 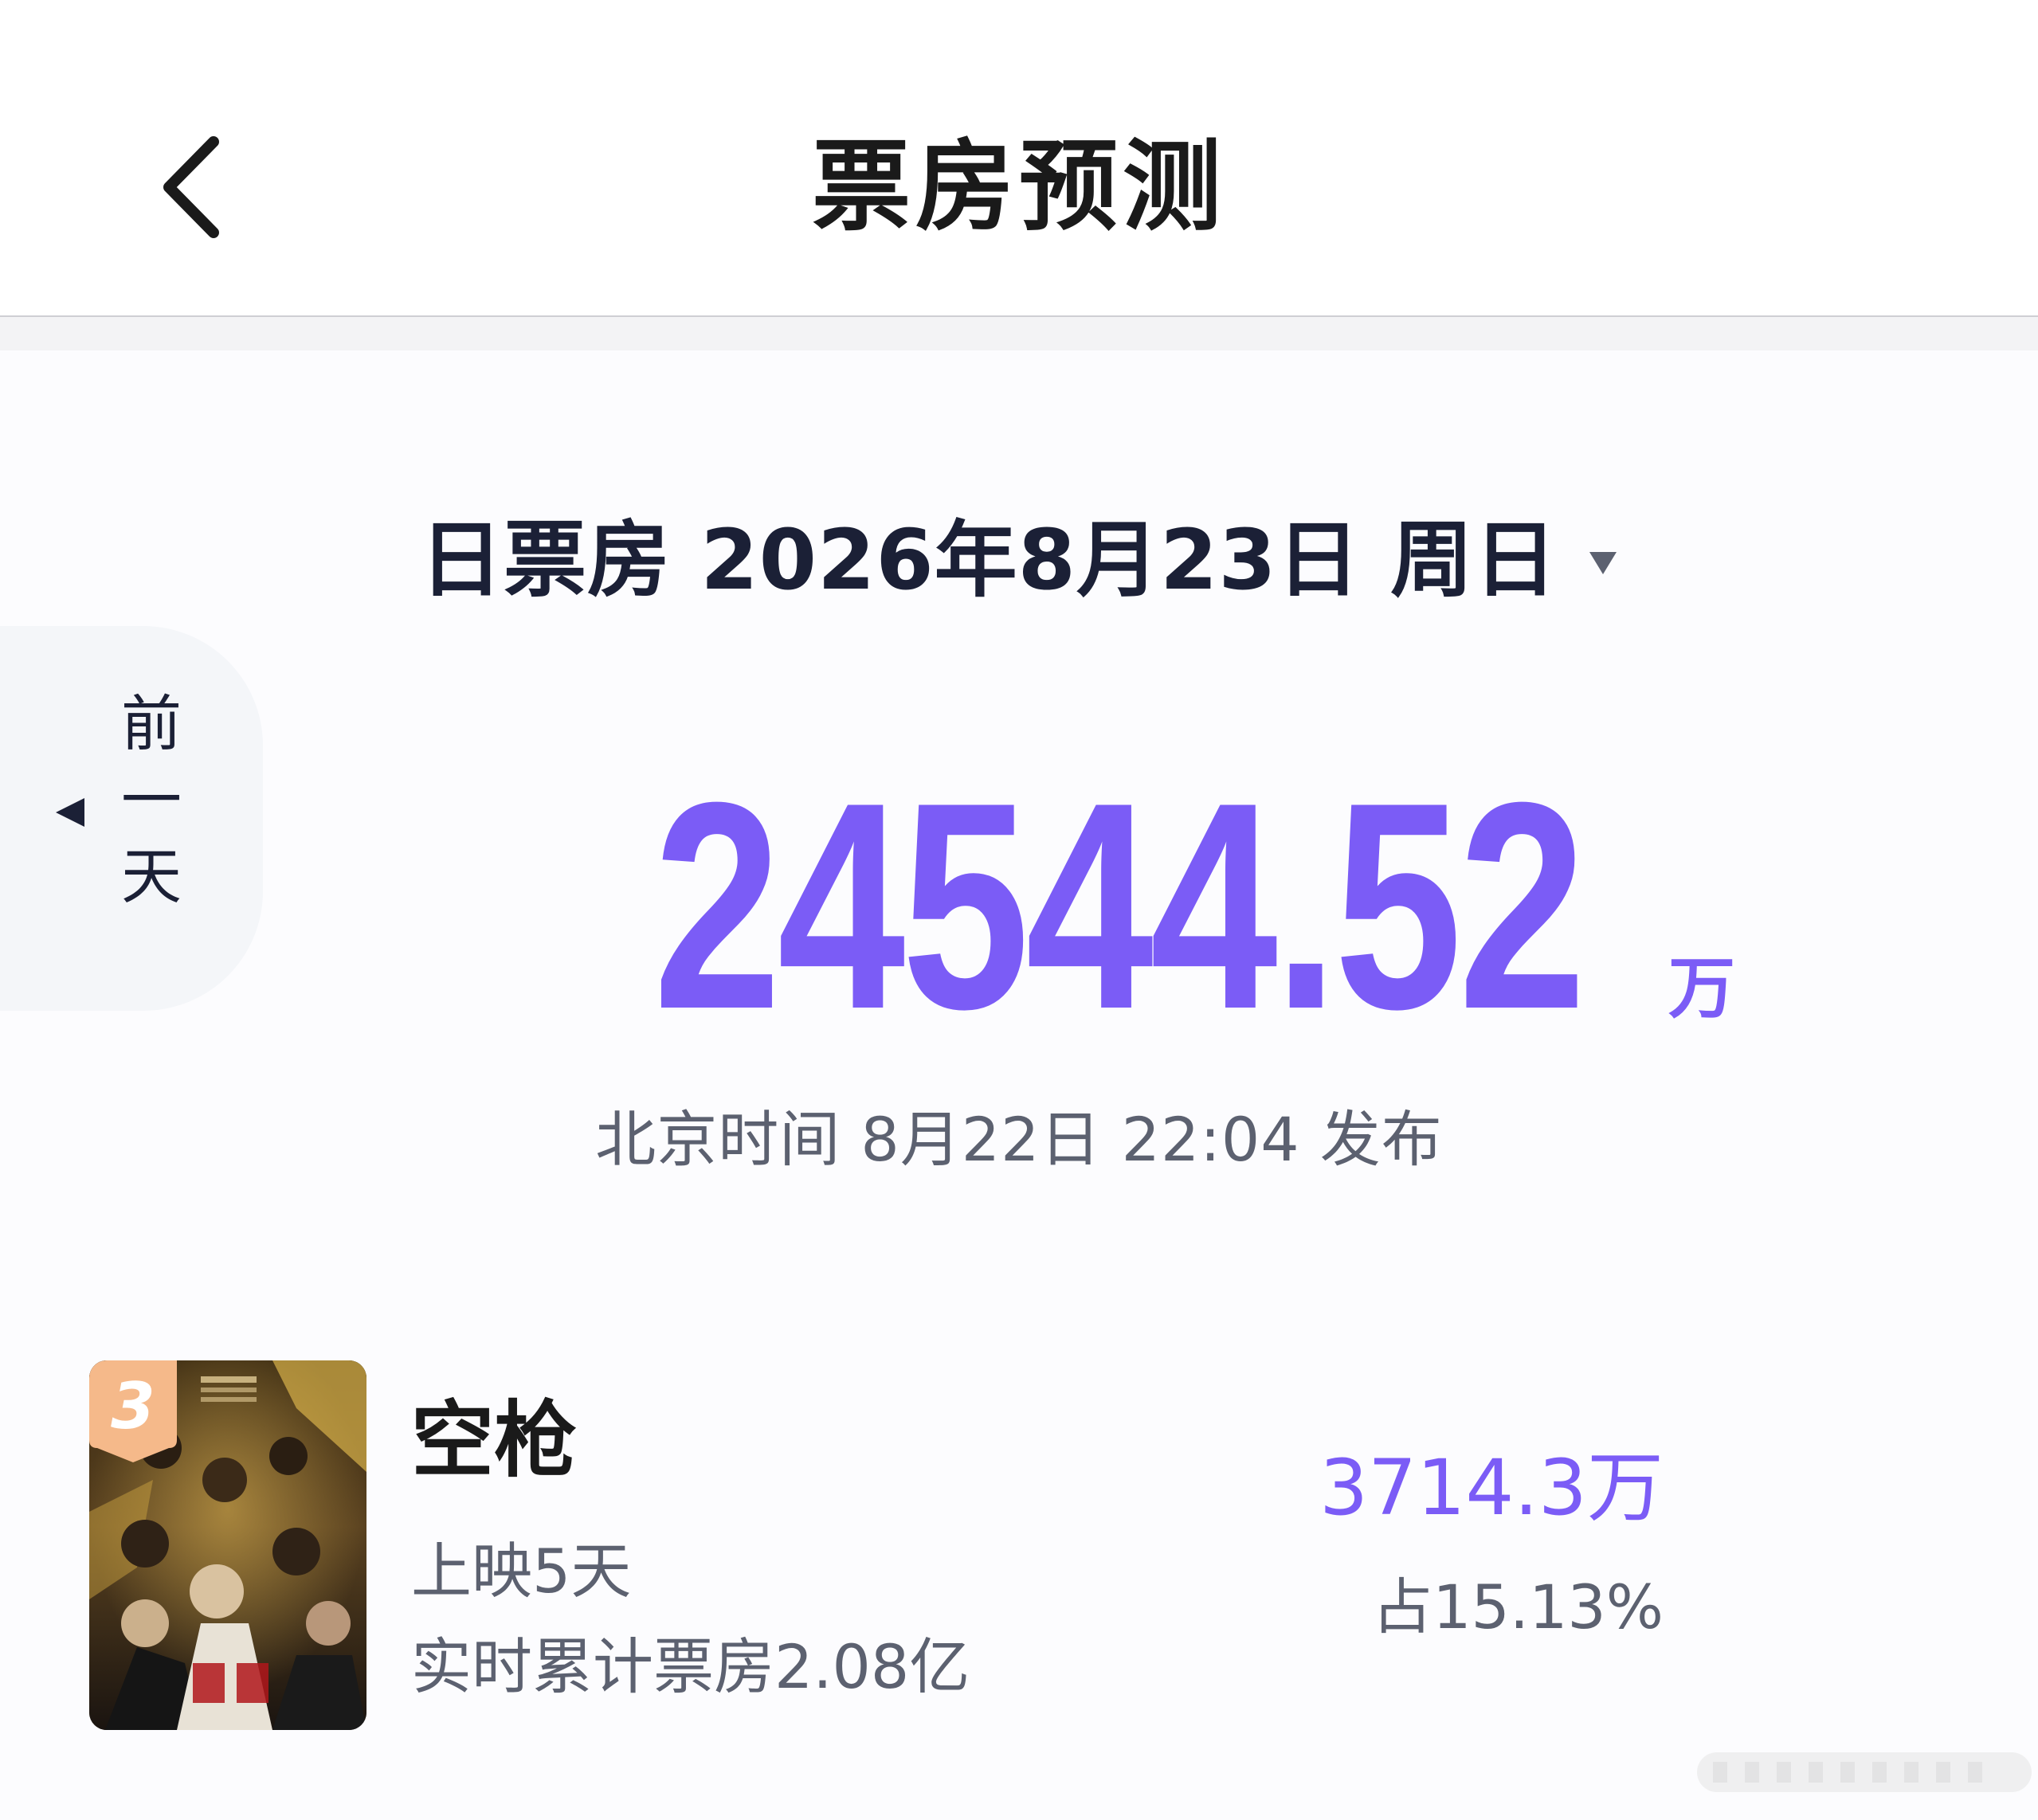 I want to click on movie-title: 空枪, so click(x=494, y=1440).